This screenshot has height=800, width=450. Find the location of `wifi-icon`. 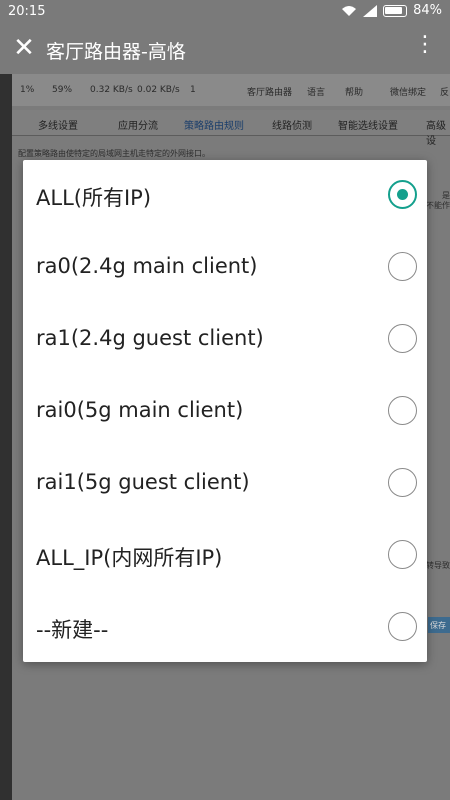

wifi-icon is located at coordinates (349, 10).